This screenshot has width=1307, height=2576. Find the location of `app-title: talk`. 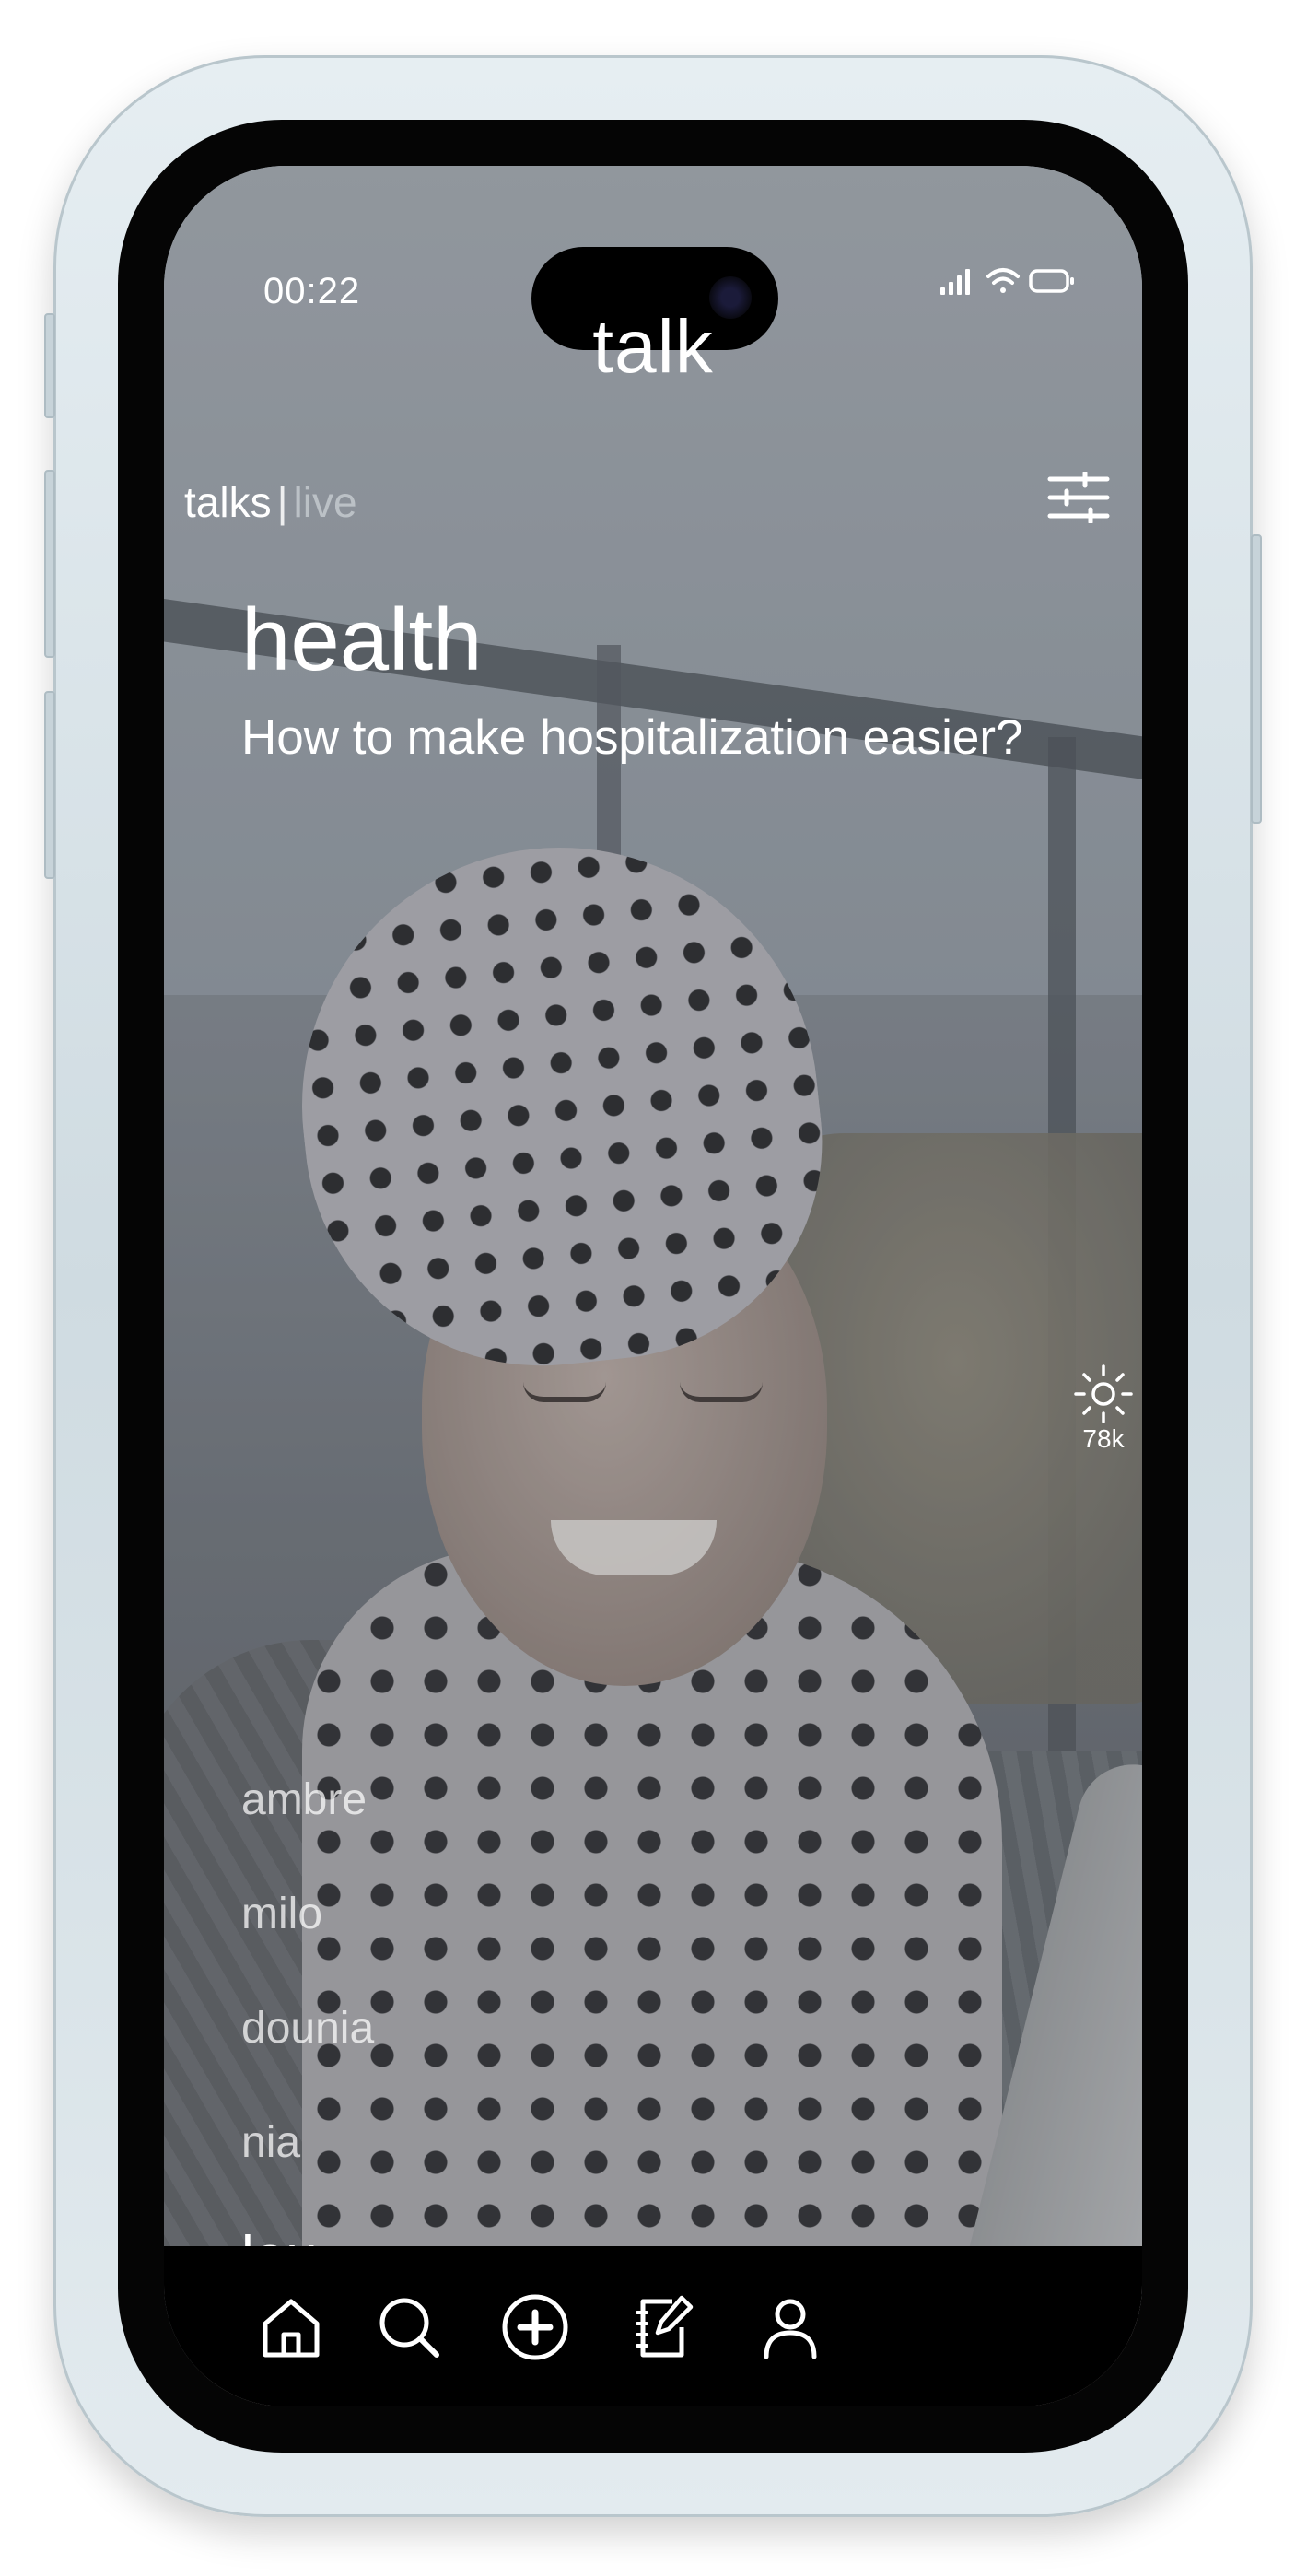

app-title: talk is located at coordinates (653, 347).